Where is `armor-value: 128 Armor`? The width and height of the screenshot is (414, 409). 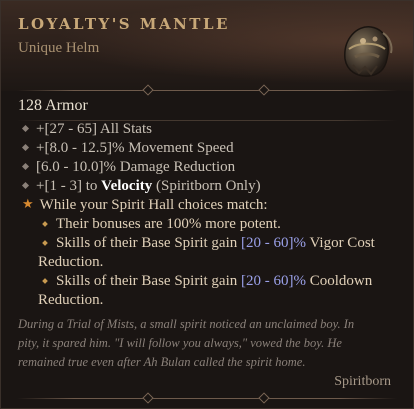
armor-value: 128 Armor is located at coordinates (53, 105).